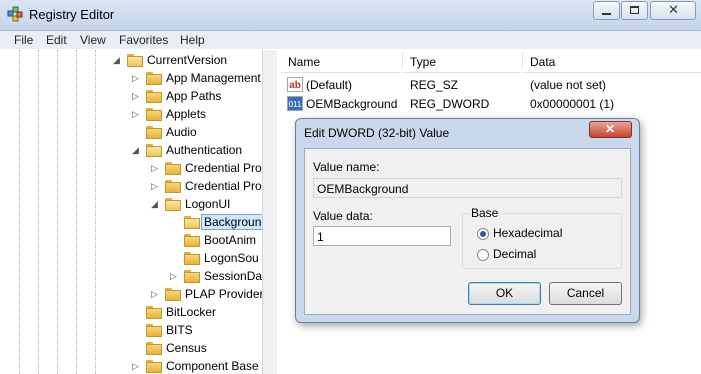 Image resolution: width=701 pixels, height=374 pixels. What do you see at coordinates (186, 348) in the screenshot?
I see `tree-node-label: Census` at bounding box center [186, 348].